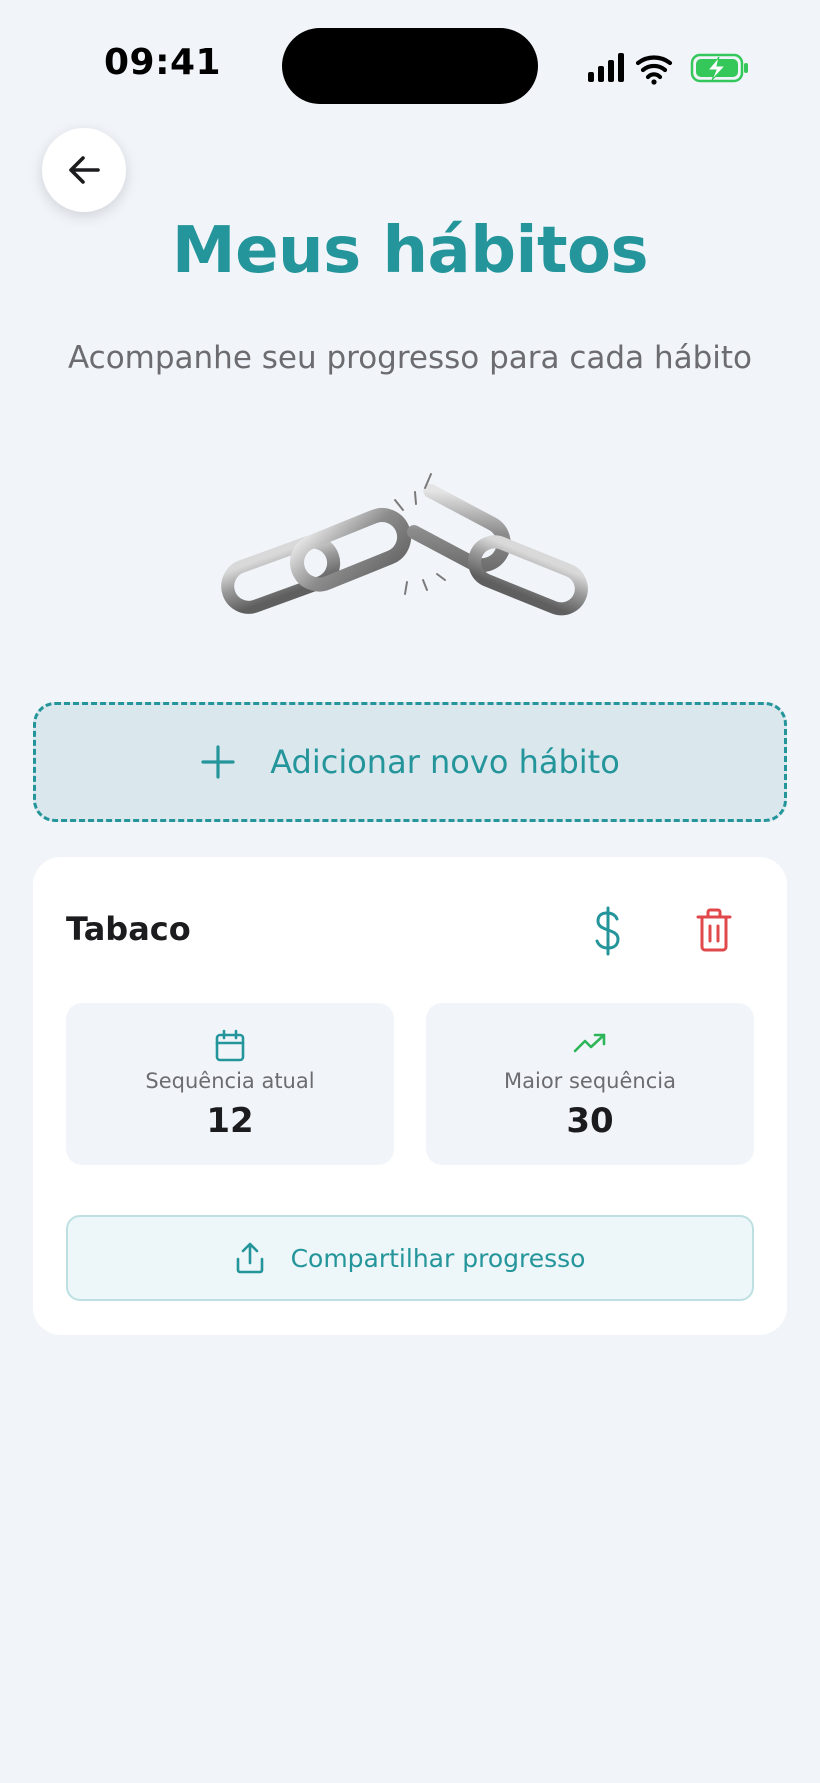  I want to click on battery-charging-icon, so click(719, 68).